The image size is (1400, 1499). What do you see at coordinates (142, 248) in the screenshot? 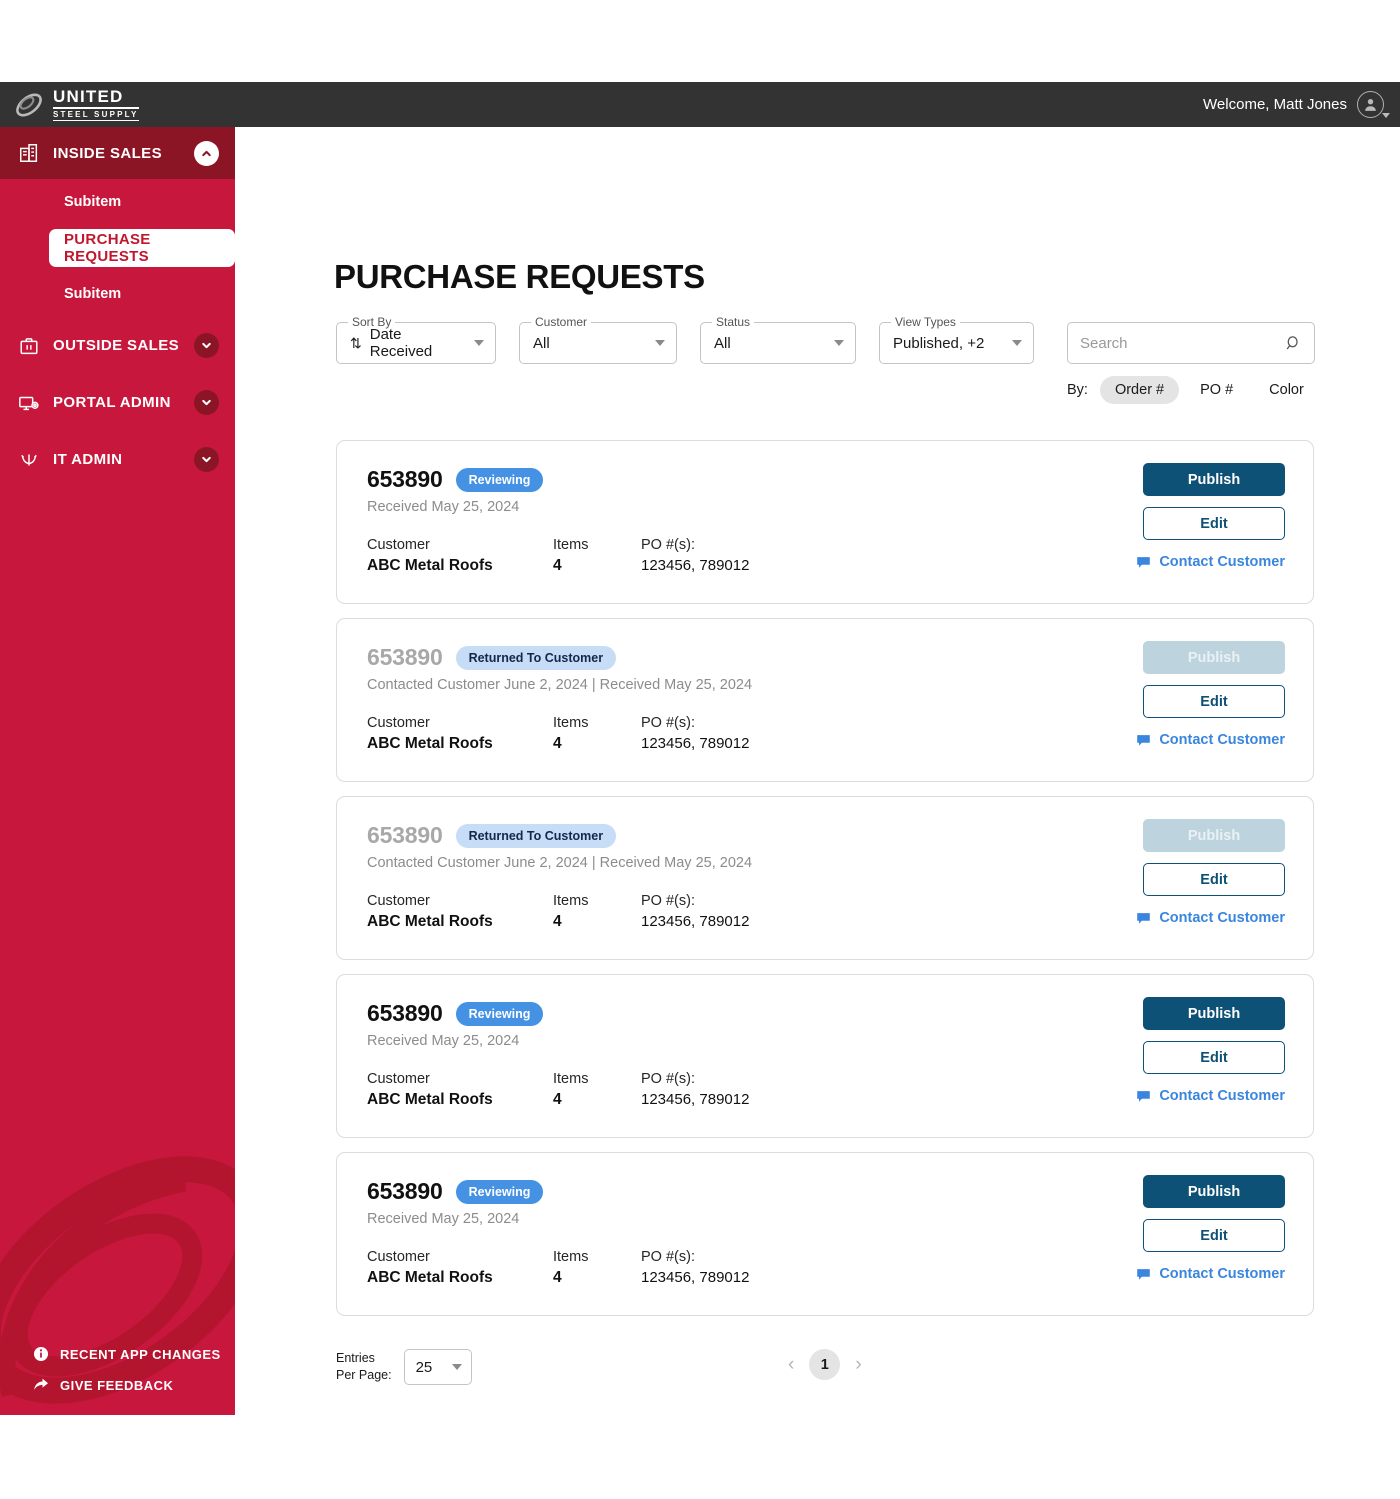
I see `sidebar-subitem-purchase-requests: PURCHASE REQUESTS` at bounding box center [142, 248].